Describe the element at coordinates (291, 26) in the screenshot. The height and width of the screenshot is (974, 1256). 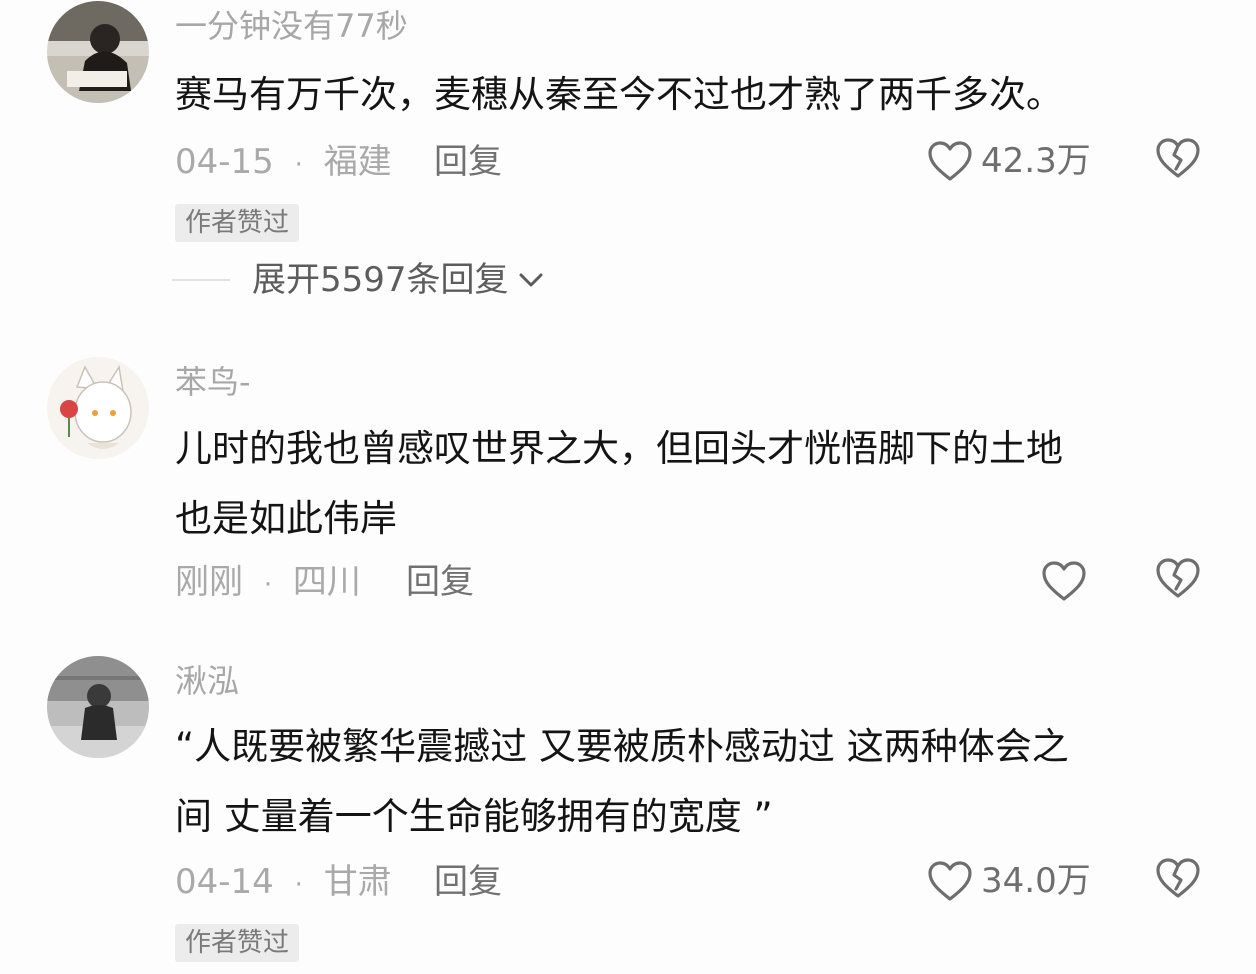
I see `username: 一分钟没有77秒` at that location.